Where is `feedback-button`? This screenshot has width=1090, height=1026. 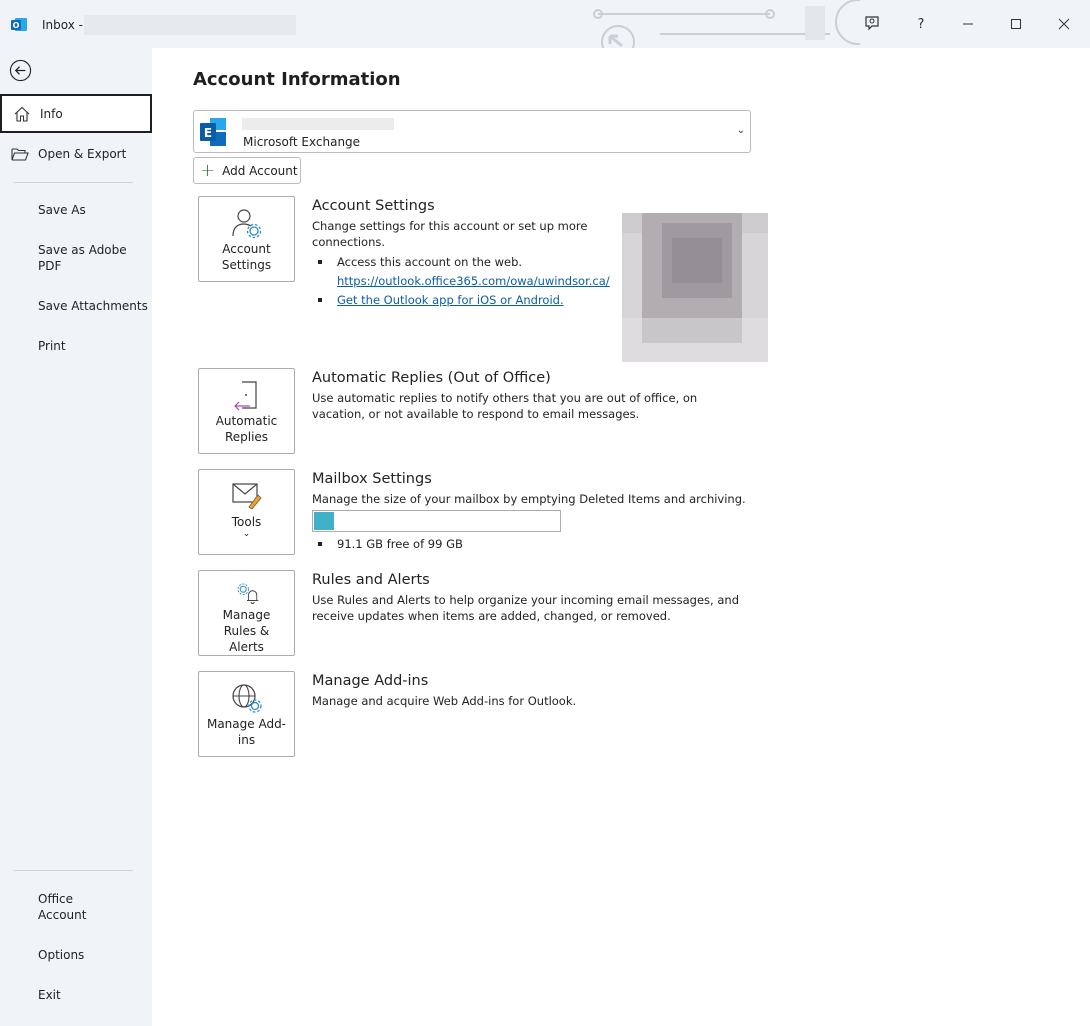
feedback-button is located at coordinates (872, 24).